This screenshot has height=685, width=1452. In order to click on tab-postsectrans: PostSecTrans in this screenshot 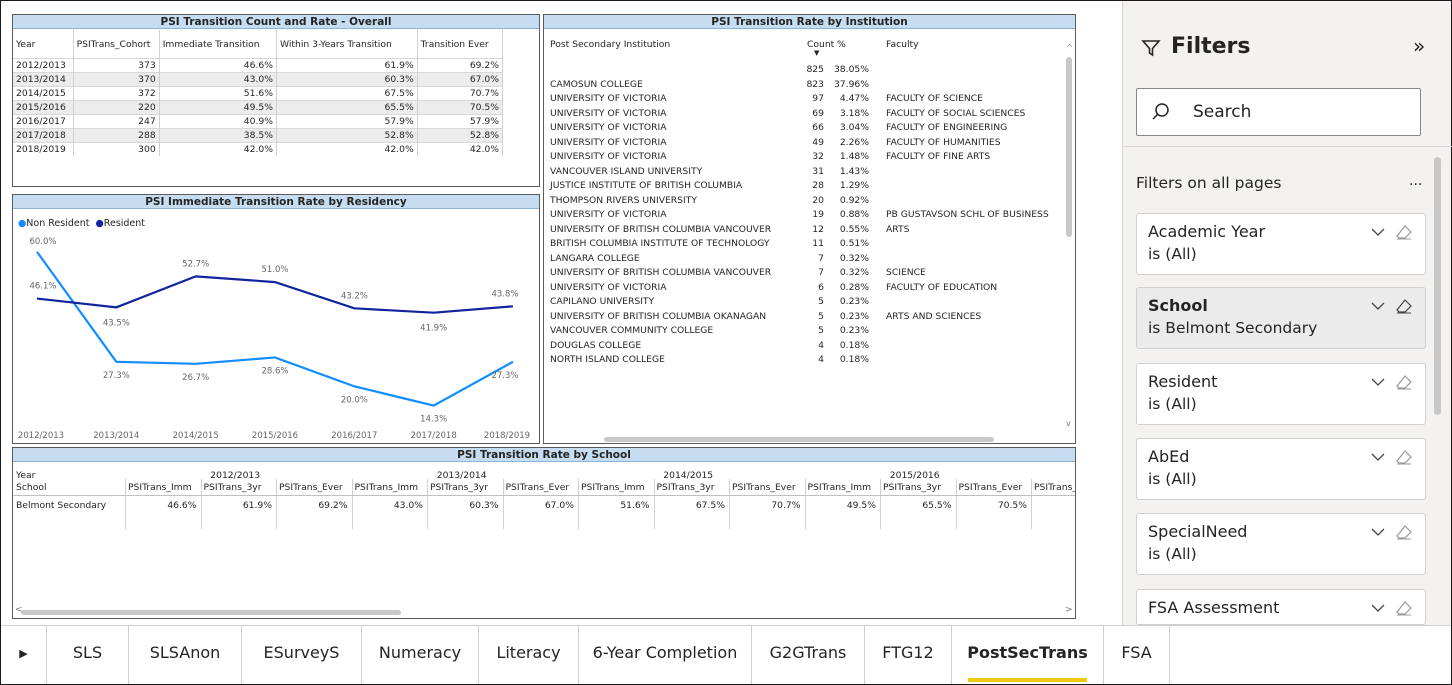, I will do `click(1028, 655)`.